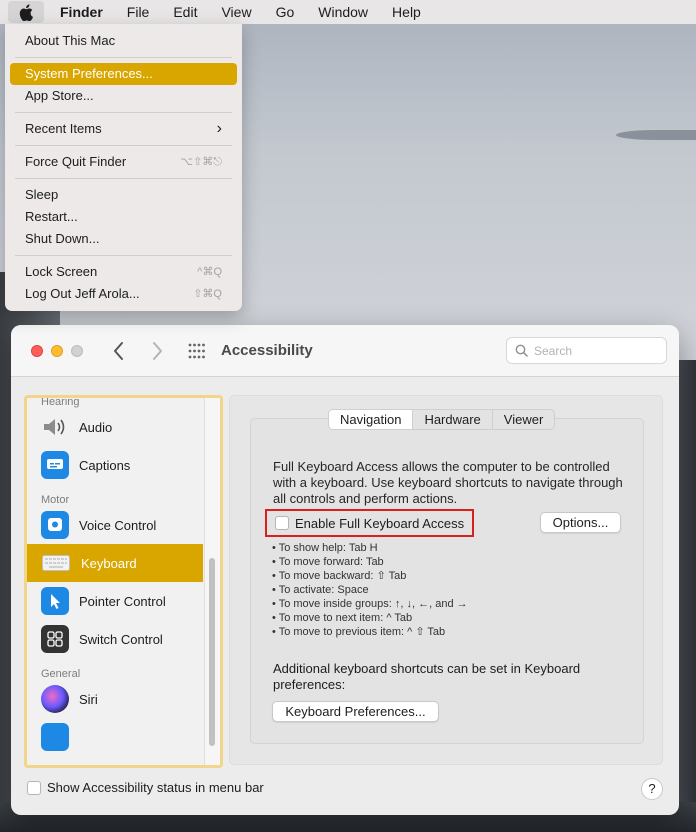 This screenshot has width=696, height=832. What do you see at coordinates (209, 272) in the screenshot?
I see `menu-shortcut: ^⌘Q` at bounding box center [209, 272].